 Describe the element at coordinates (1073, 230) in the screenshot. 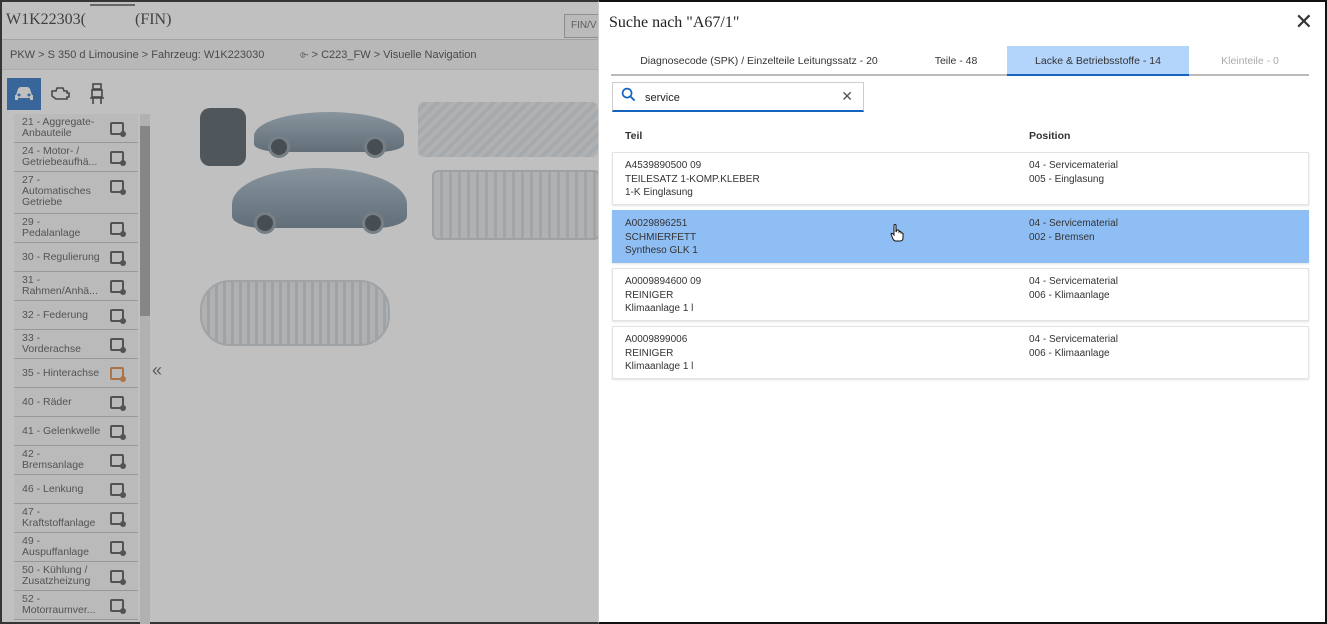

I see `position-cell: 04 - Servicematerial 002 - Bremsen` at that location.